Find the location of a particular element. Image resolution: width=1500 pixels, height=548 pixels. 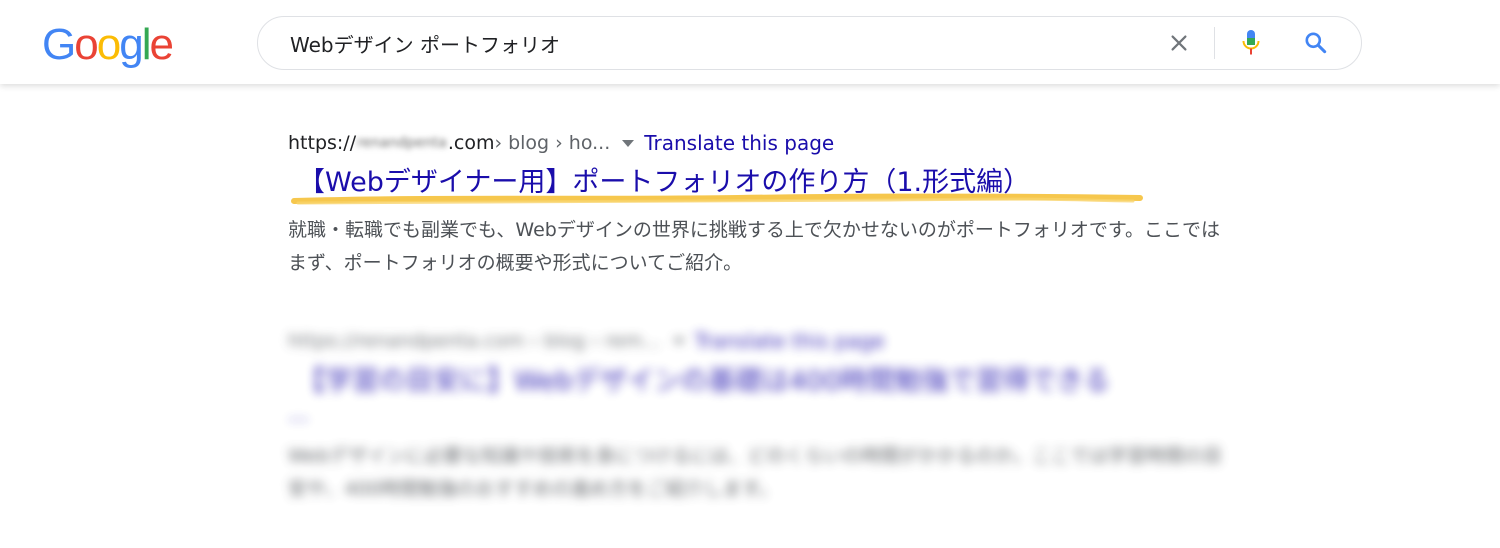

search-icon is located at coordinates (1316, 43).